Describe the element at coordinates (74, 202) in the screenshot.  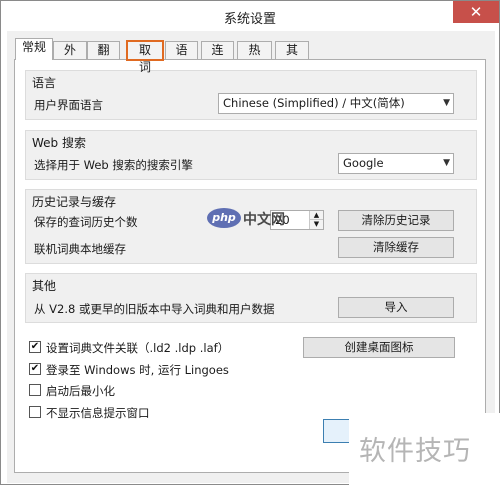
I see `group-title: 历史记录与缓存` at that location.